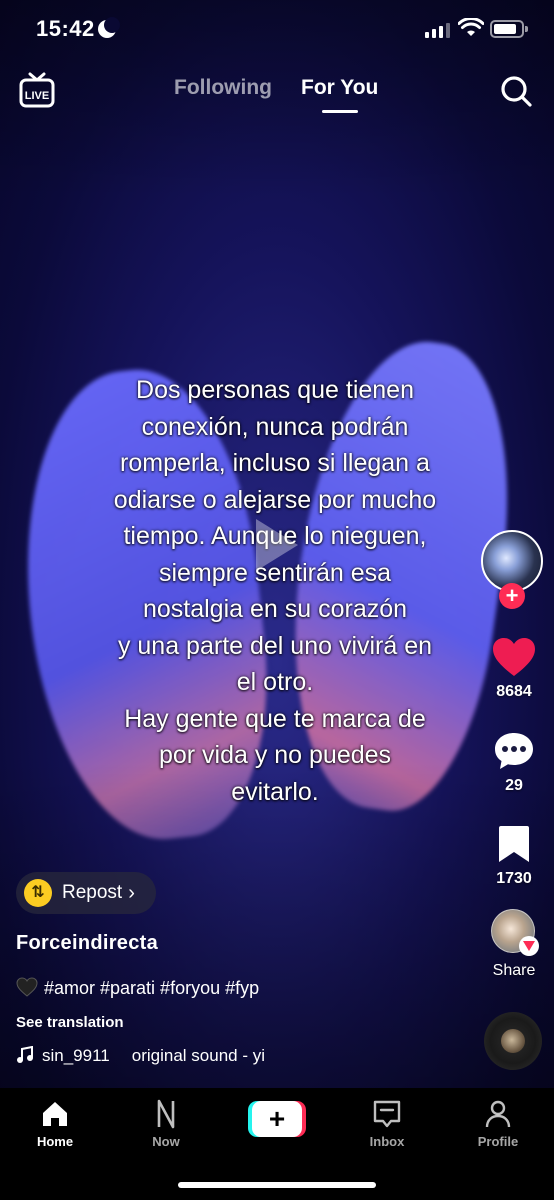  What do you see at coordinates (223, 88) in the screenshot?
I see `tab-following: Following` at bounding box center [223, 88].